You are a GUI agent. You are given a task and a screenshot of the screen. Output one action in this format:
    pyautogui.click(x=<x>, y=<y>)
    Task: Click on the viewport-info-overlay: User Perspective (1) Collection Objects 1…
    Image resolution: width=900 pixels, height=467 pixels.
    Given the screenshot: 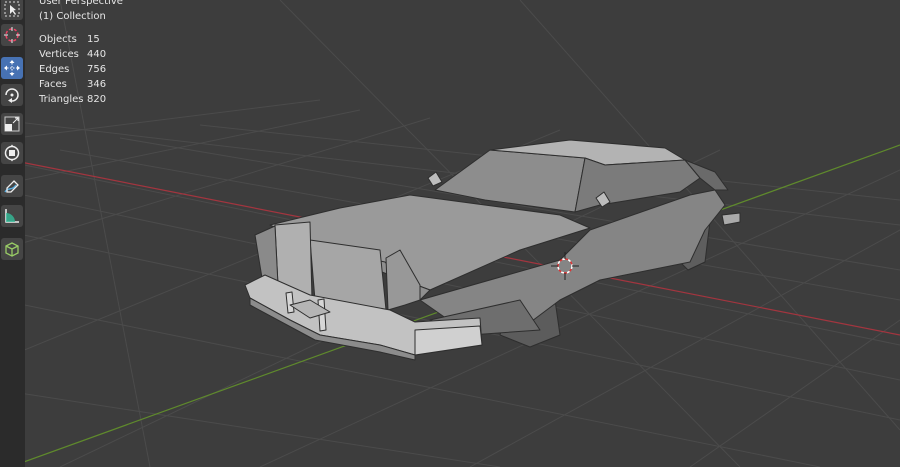 What is the action you would take?
    pyautogui.click(x=81, y=53)
    